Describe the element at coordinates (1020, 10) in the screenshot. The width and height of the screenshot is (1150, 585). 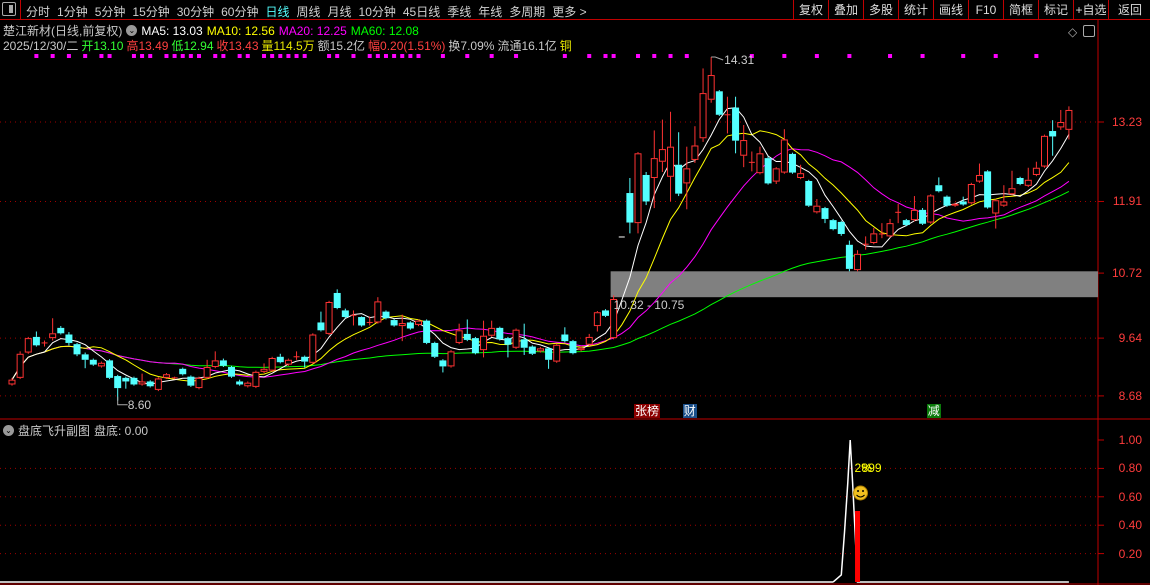
I see `toolbar-button: 简框` at that location.